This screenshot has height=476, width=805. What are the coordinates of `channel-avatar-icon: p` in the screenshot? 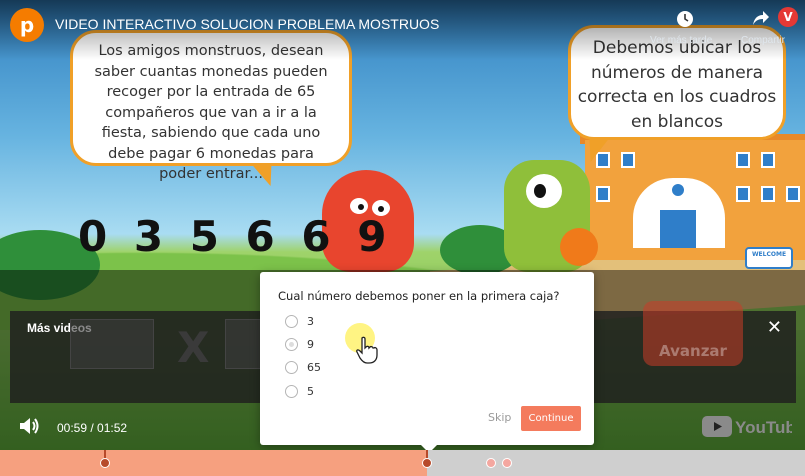 It's located at (27, 25).